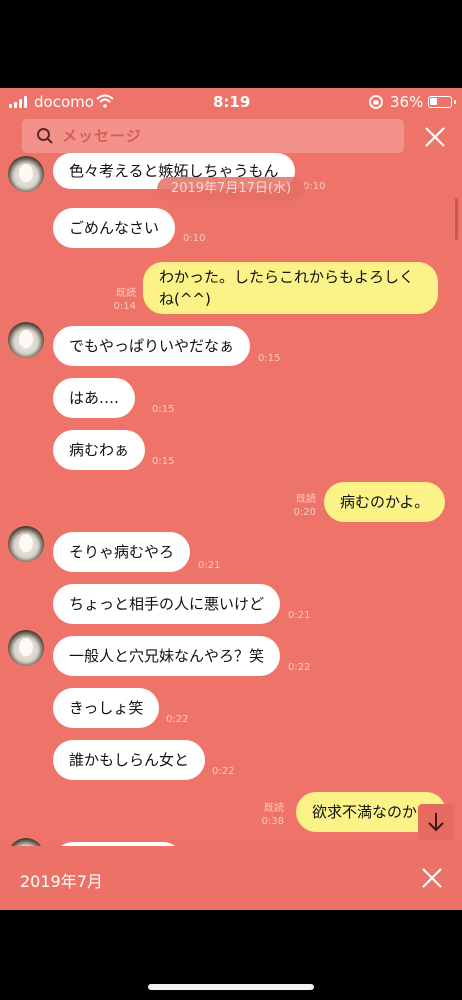 This screenshot has height=1000, width=462. I want to click on carrier-name: docomo, so click(64, 102).